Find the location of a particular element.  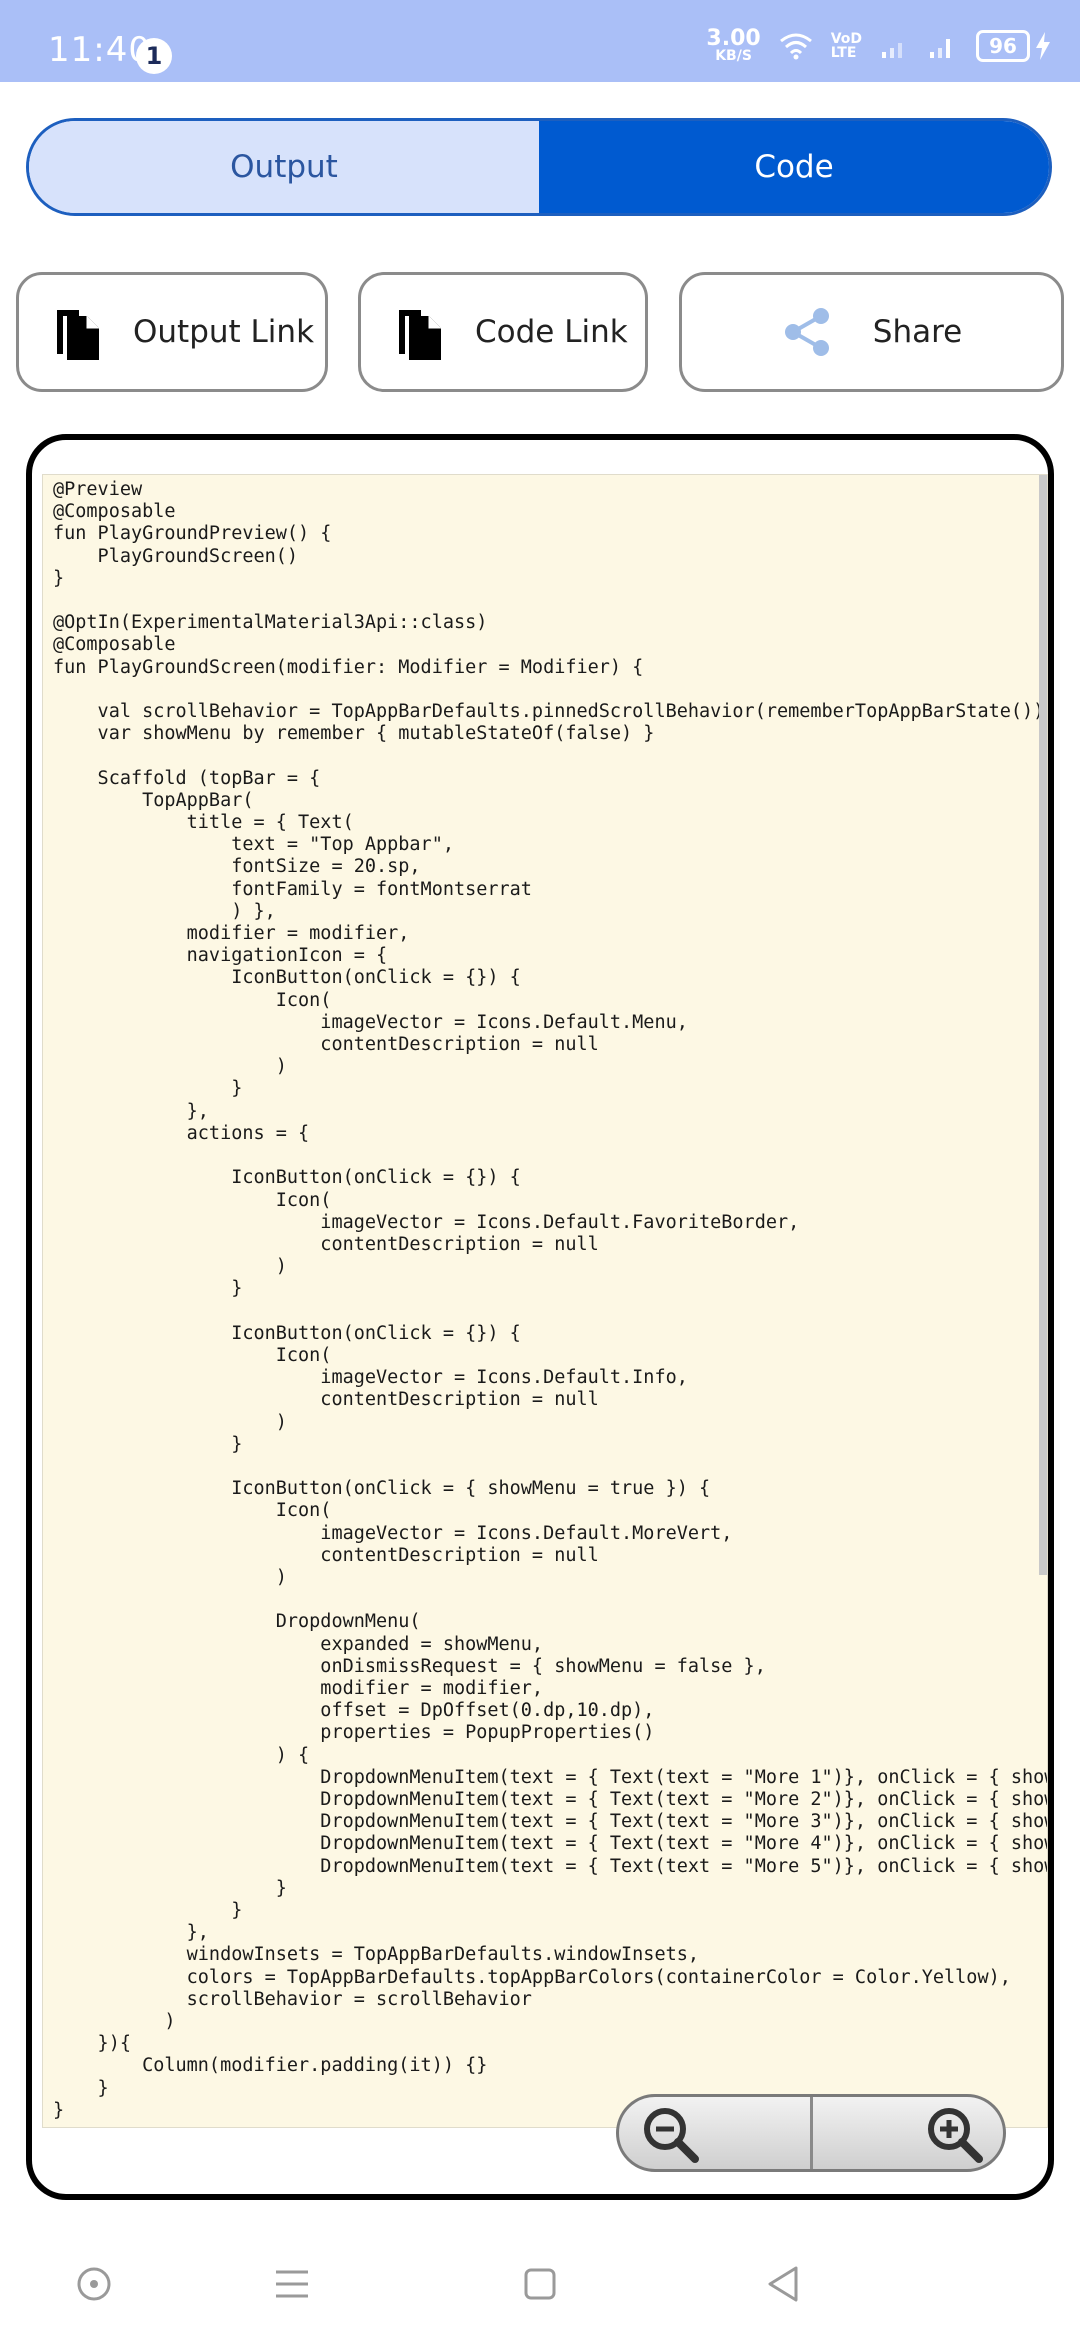

tab-output: Output is located at coordinates (284, 167).